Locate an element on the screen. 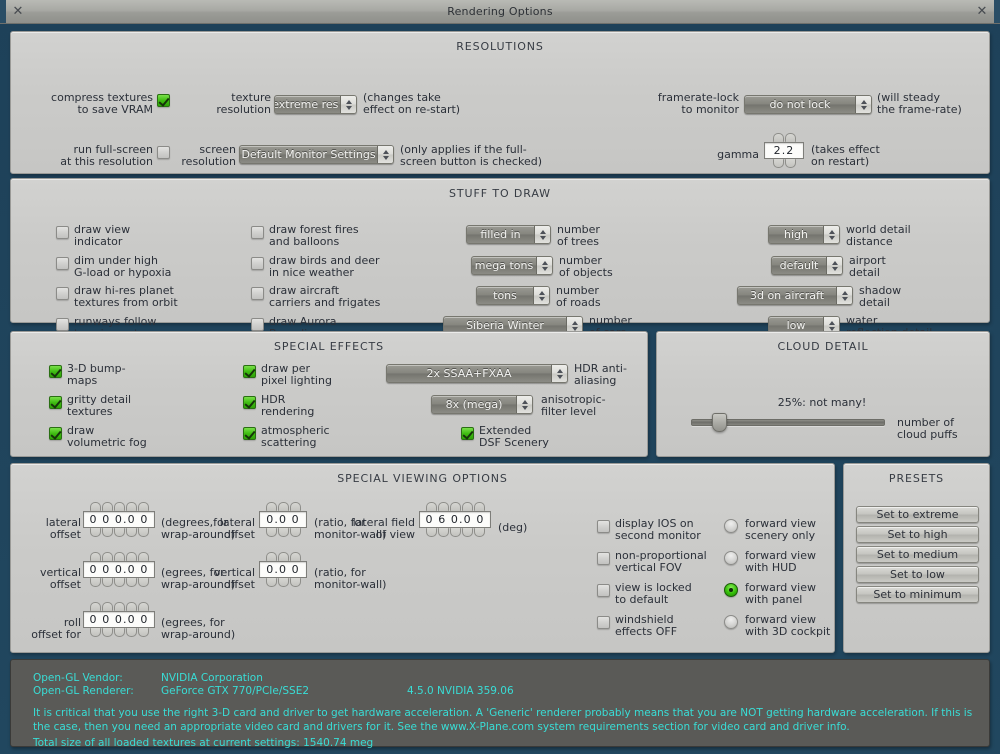  check-per-pixel-lighting is located at coordinates (249, 371).